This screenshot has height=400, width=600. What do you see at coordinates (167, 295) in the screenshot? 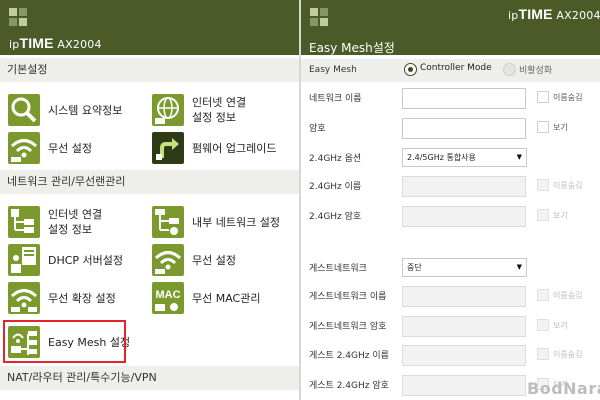
I see `mac-badge-text: MAC` at bounding box center [167, 295].